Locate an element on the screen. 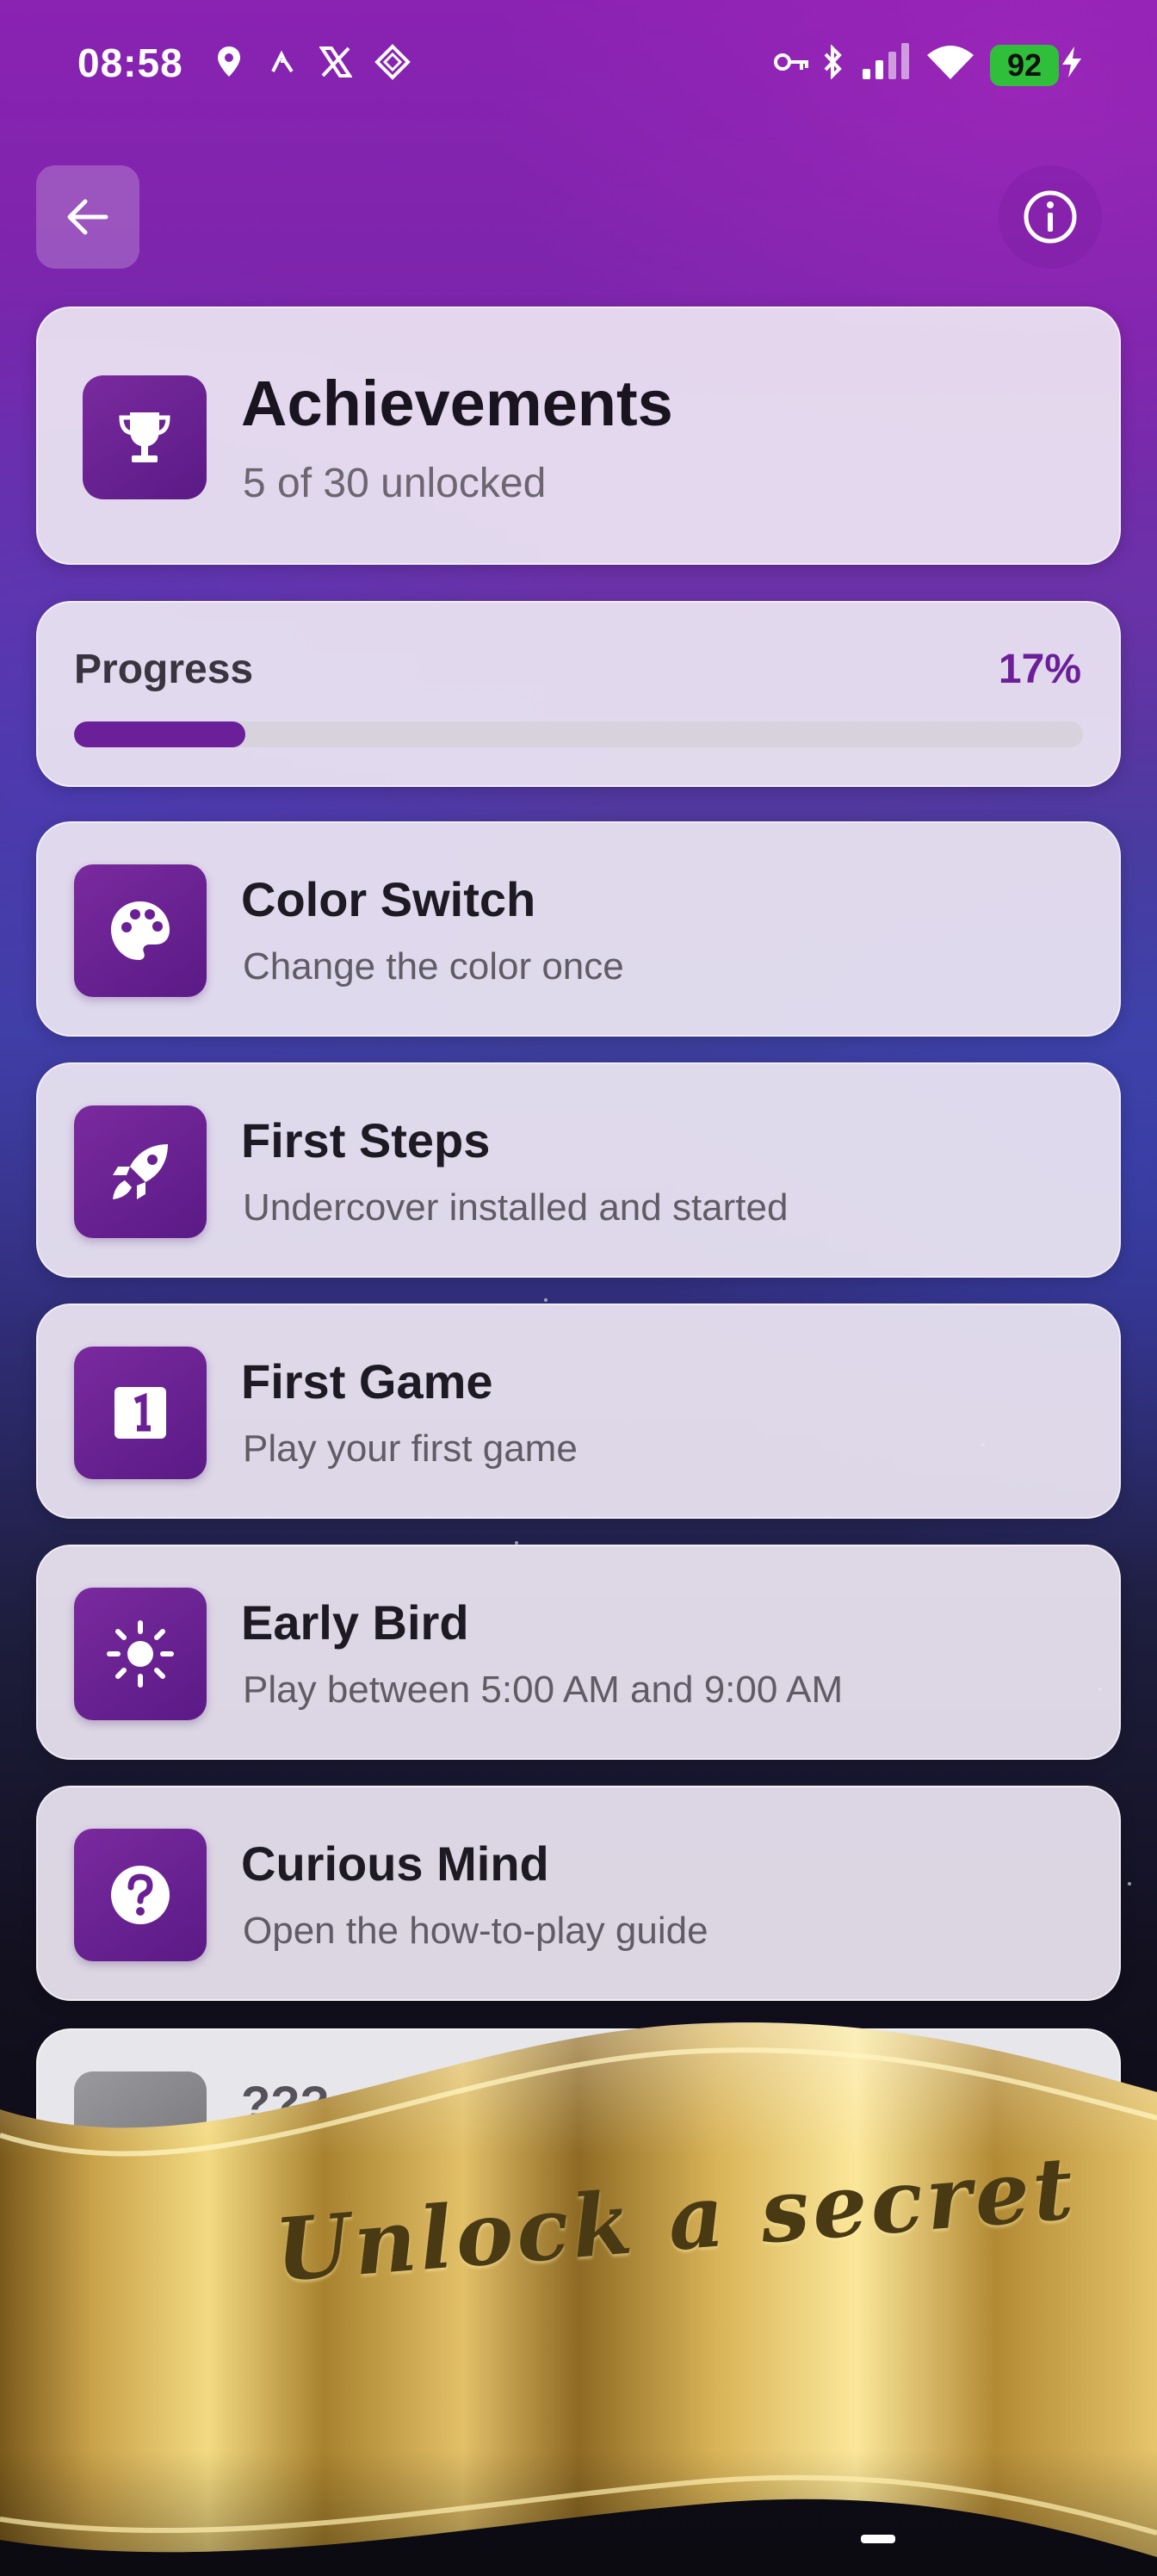 The height and width of the screenshot is (2576, 1157). rocket-icon is located at coordinates (141, 1172).